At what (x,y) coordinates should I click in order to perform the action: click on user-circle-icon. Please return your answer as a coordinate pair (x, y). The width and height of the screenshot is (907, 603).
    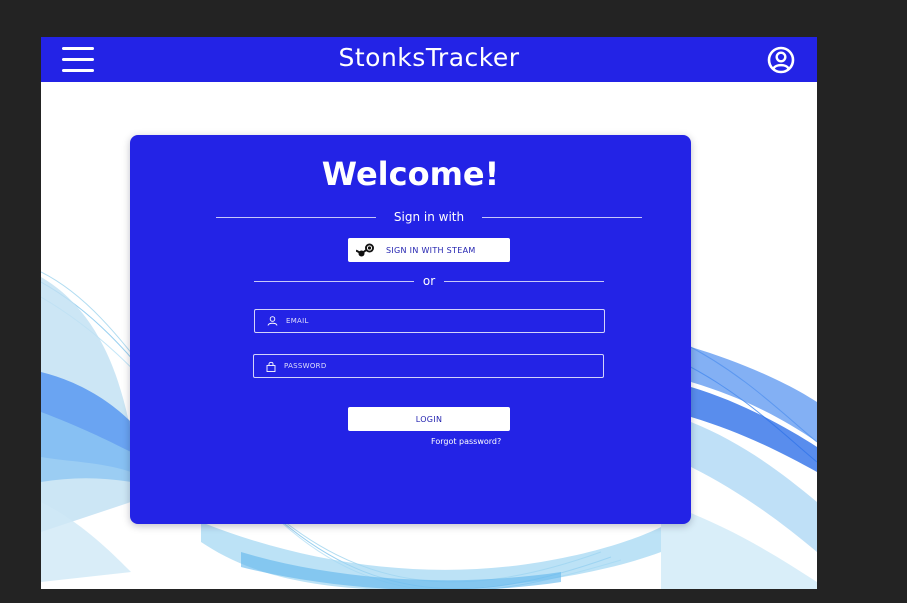
    Looking at the image, I should click on (781, 60).